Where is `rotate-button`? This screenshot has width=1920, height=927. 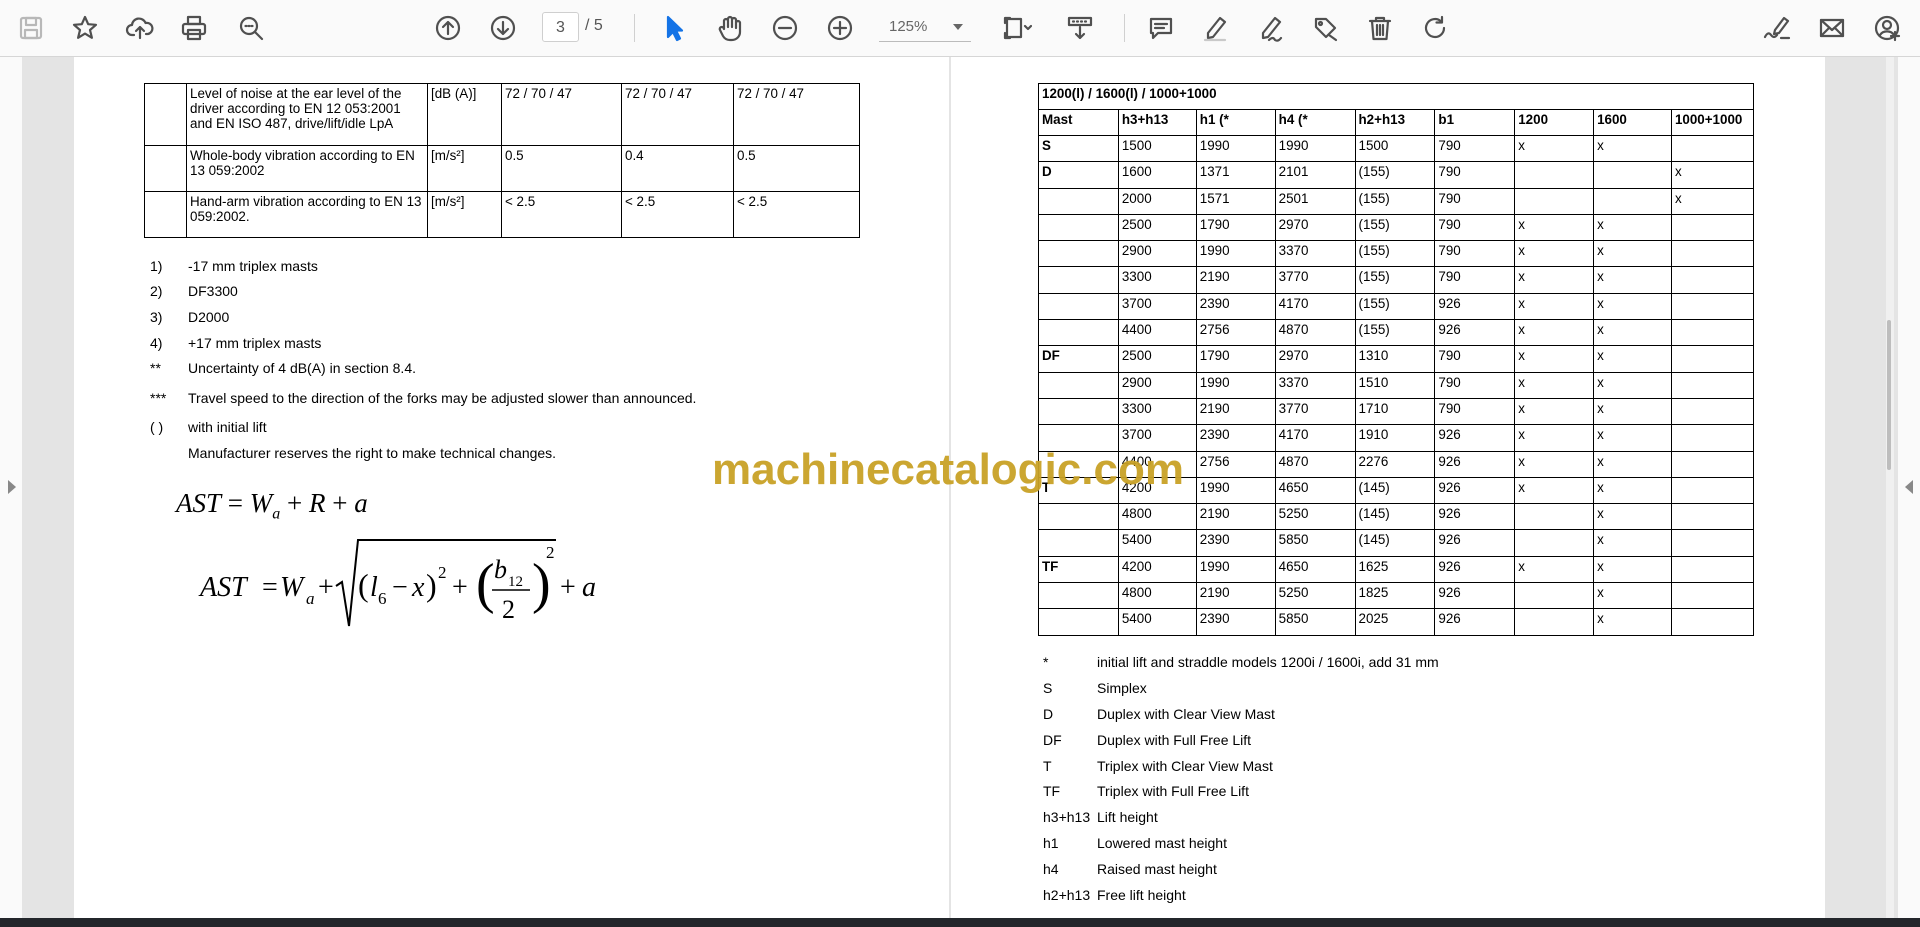 rotate-button is located at coordinates (1435, 28).